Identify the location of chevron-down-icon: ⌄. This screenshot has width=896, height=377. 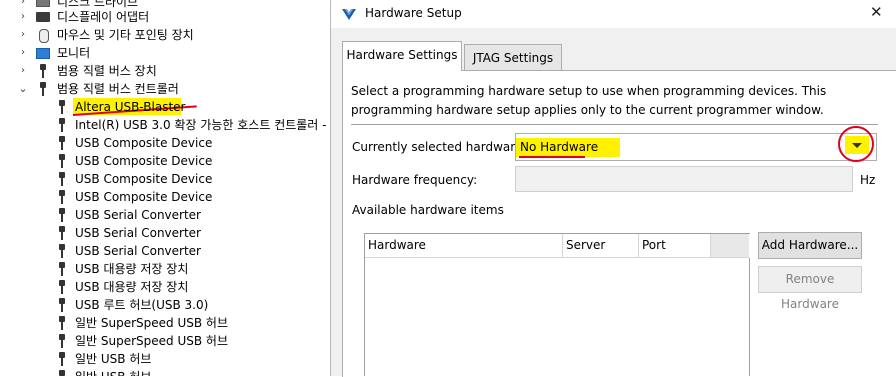
(23, 89).